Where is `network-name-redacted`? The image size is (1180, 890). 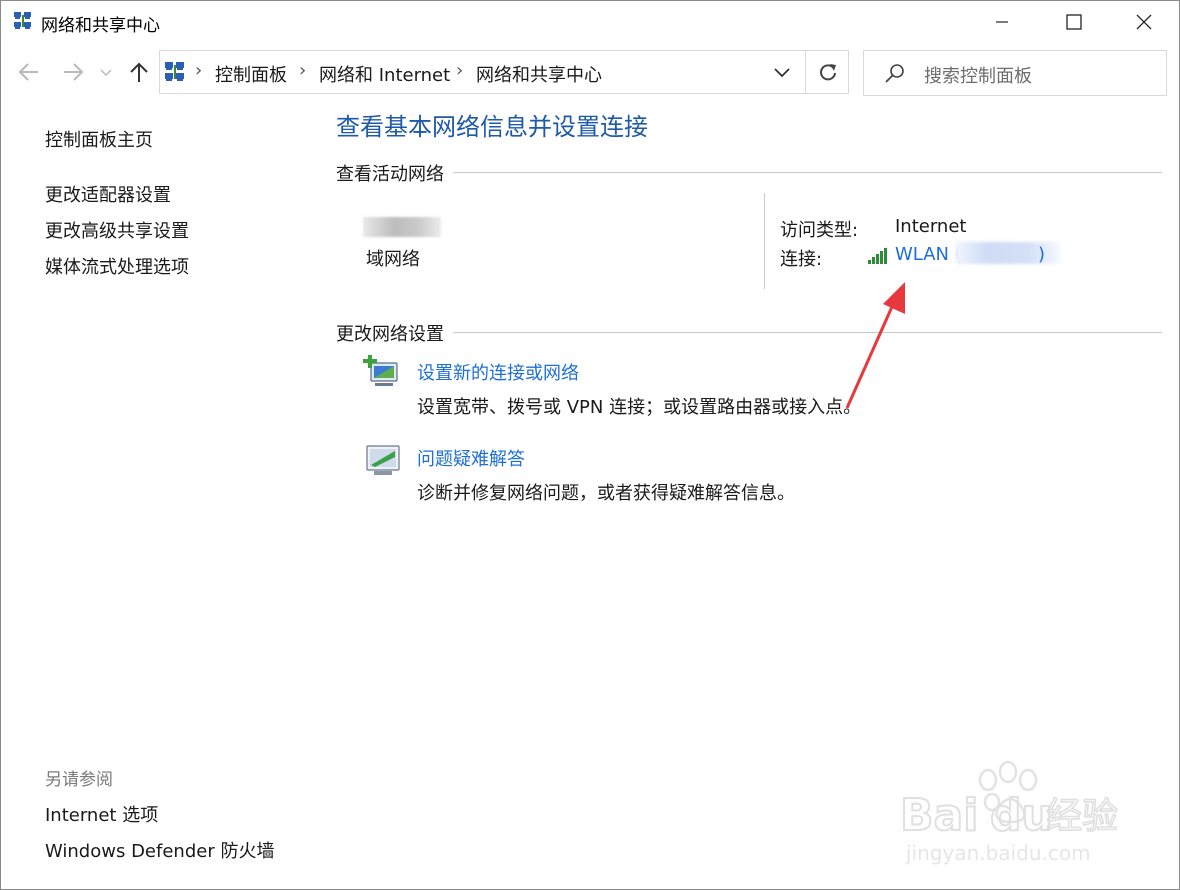
network-name-redacted is located at coordinates (402, 227).